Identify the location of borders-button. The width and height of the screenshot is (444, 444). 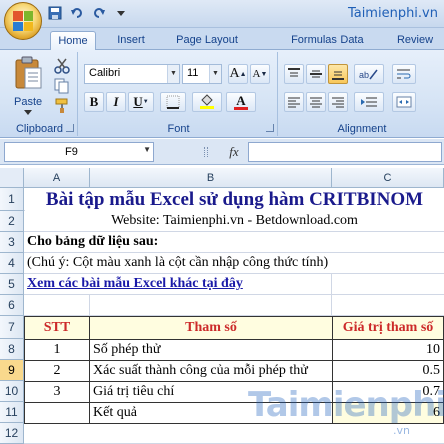
(173, 102).